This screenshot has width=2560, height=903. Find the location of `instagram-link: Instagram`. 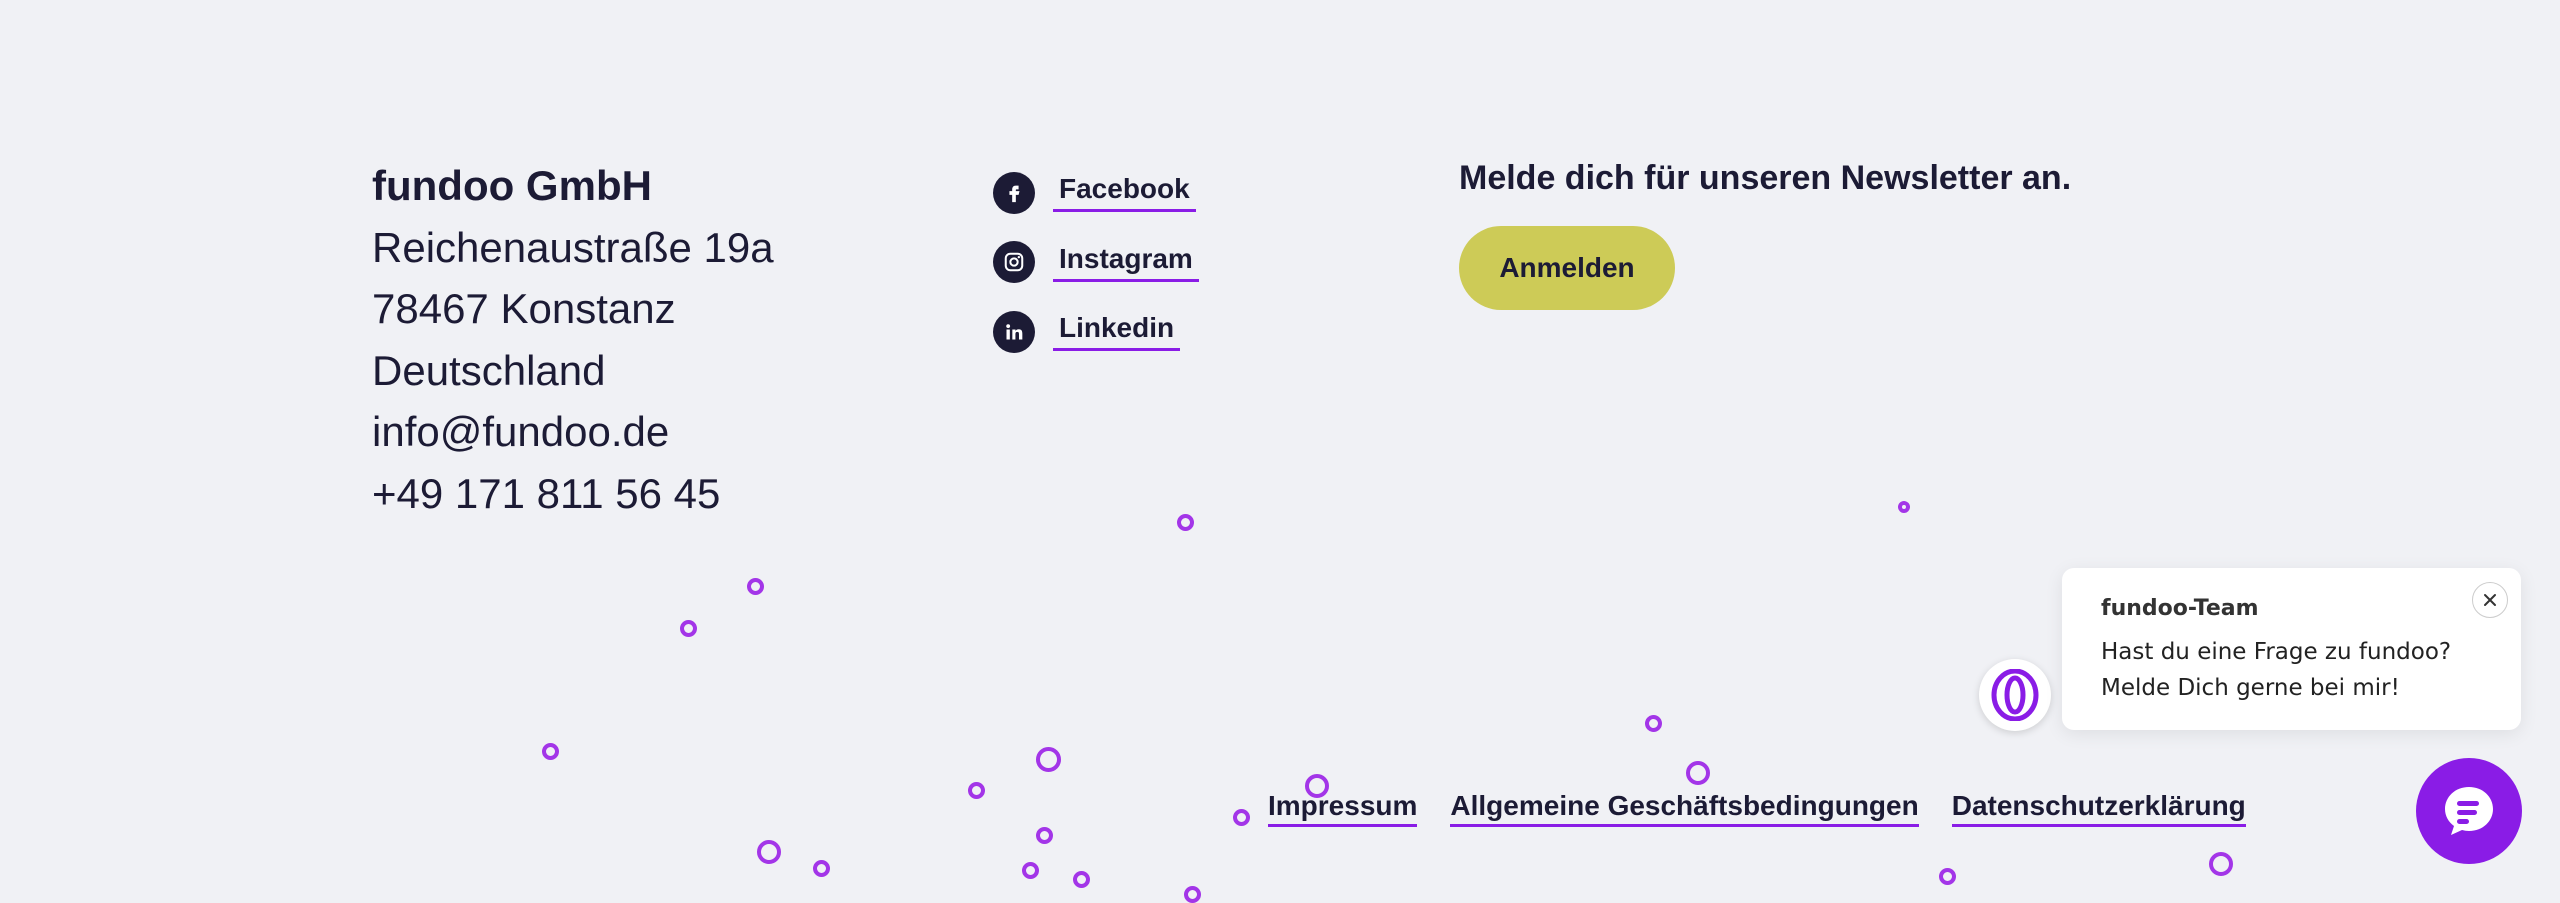

instagram-link: Instagram is located at coordinates (1126, 262).